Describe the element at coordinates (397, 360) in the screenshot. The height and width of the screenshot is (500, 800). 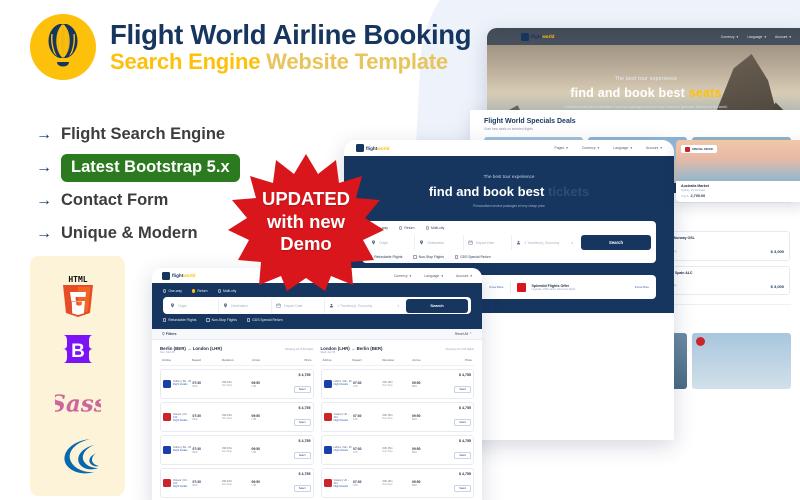
I see `inbound-table-header: Airline Depart Duration Arrive Price` at that location.